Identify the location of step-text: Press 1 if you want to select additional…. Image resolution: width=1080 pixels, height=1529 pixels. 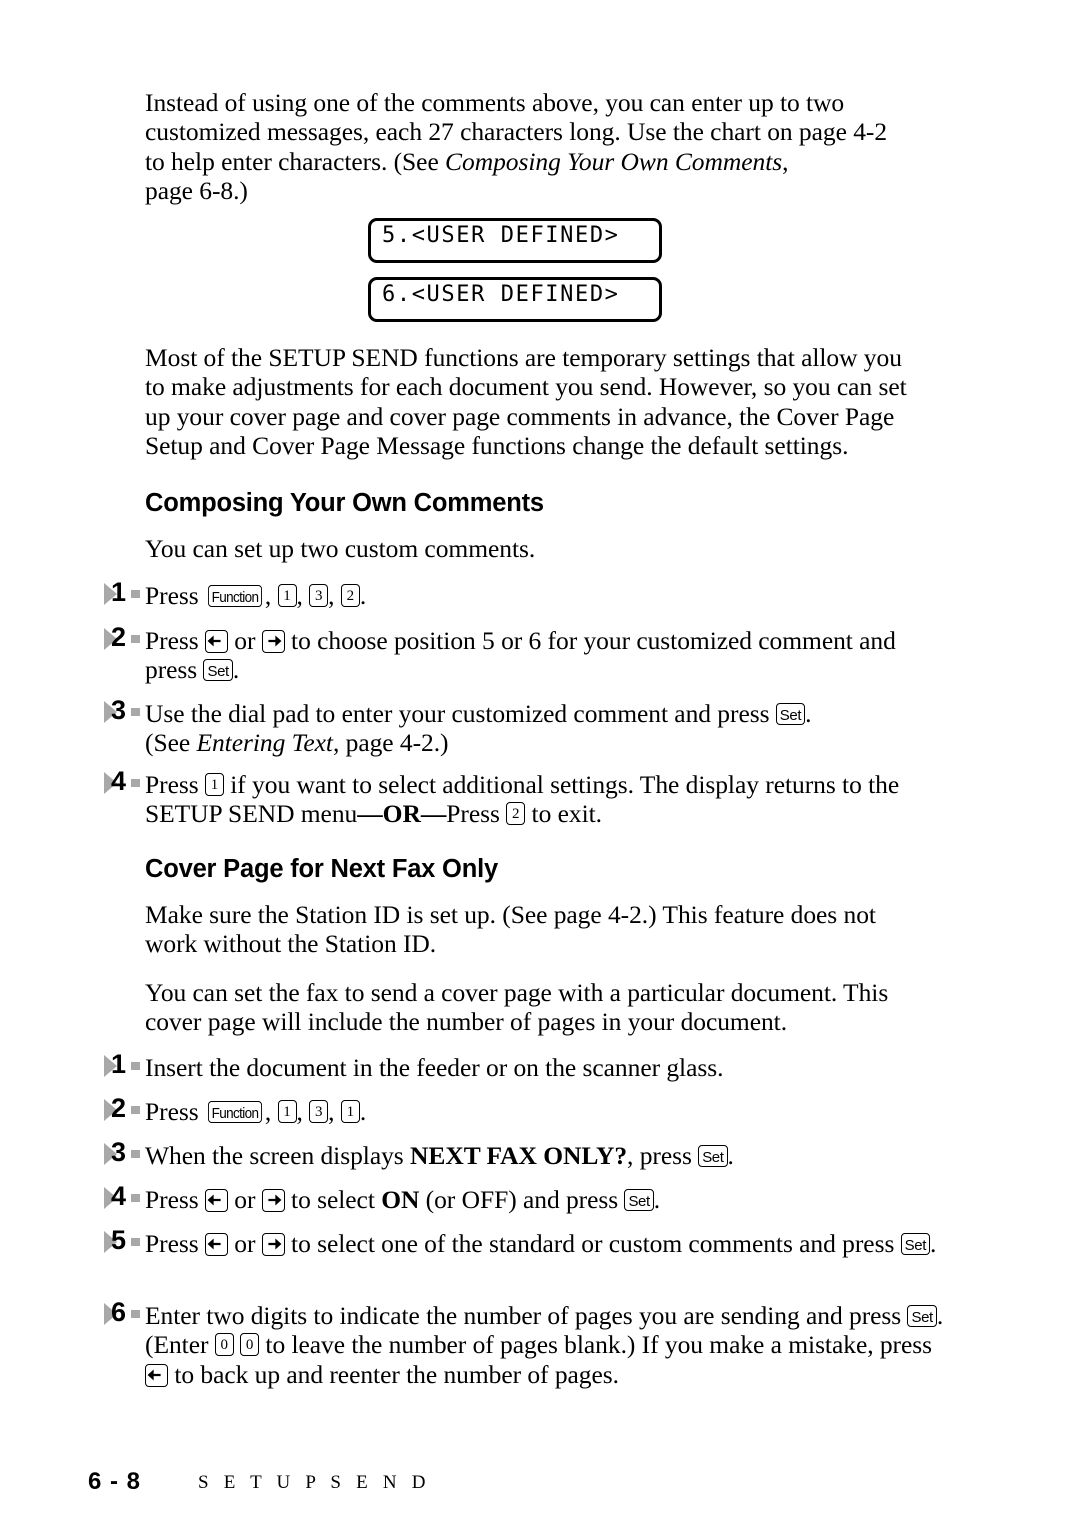
(522, 799).